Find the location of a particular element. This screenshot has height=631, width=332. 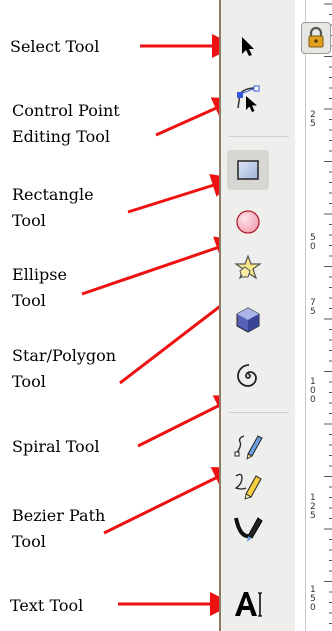

rectangle-icon is located at coordinates (248, 170).